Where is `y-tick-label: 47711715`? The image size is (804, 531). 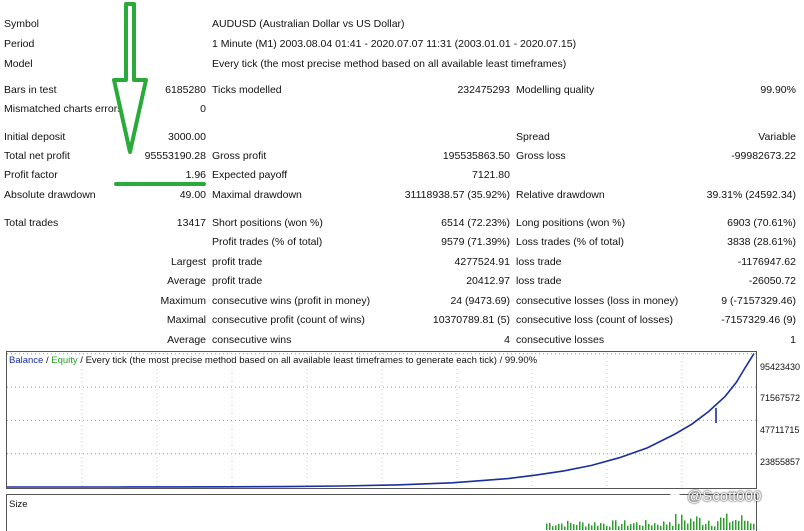
y-tick-label: 47711715 is located at coordinates (780, 430).